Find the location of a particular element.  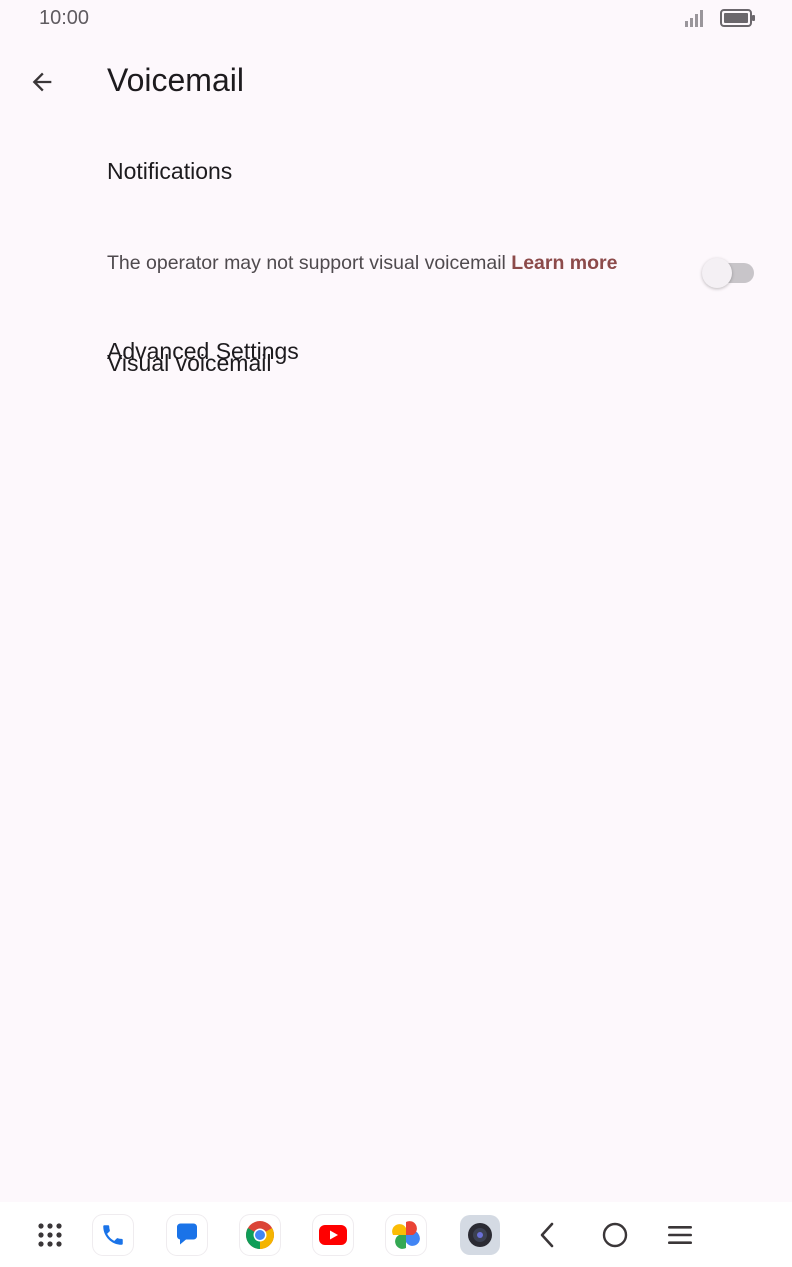

visual-voicemail-toggle is located at coordinates (728, 273).